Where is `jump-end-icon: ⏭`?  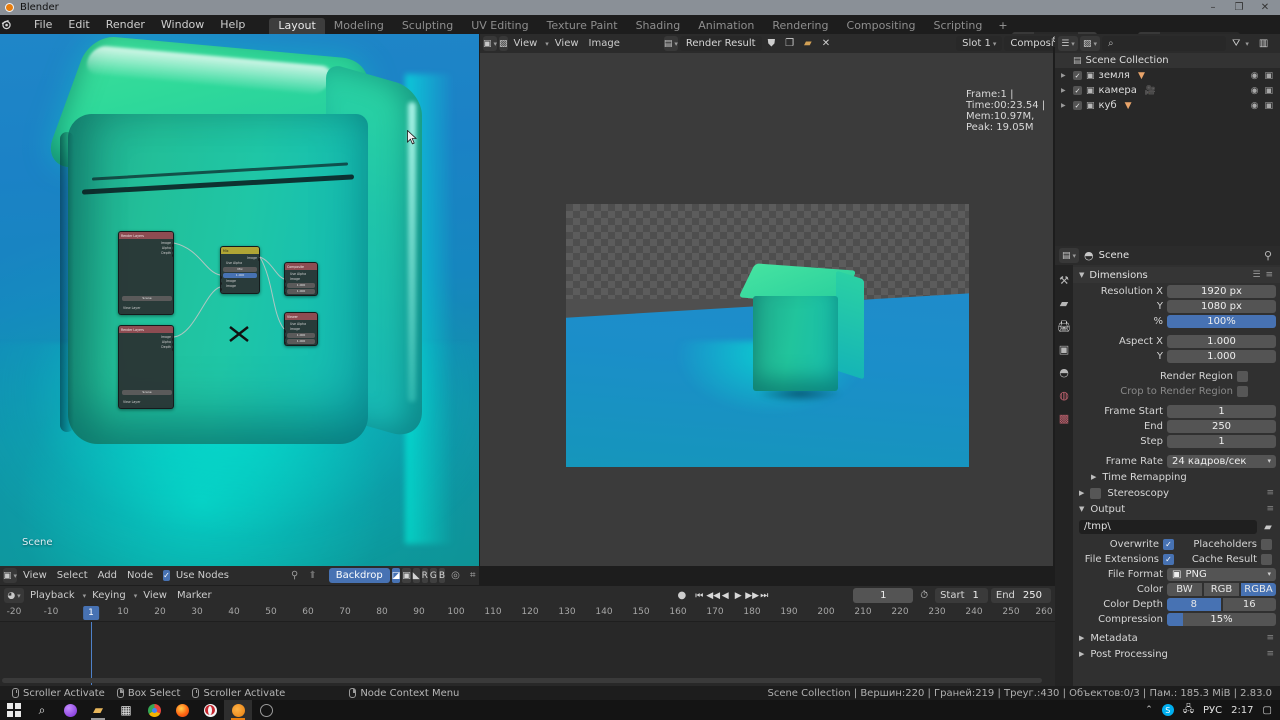 jump-end-icon: ⏭ is located at coordinates (764, 596).